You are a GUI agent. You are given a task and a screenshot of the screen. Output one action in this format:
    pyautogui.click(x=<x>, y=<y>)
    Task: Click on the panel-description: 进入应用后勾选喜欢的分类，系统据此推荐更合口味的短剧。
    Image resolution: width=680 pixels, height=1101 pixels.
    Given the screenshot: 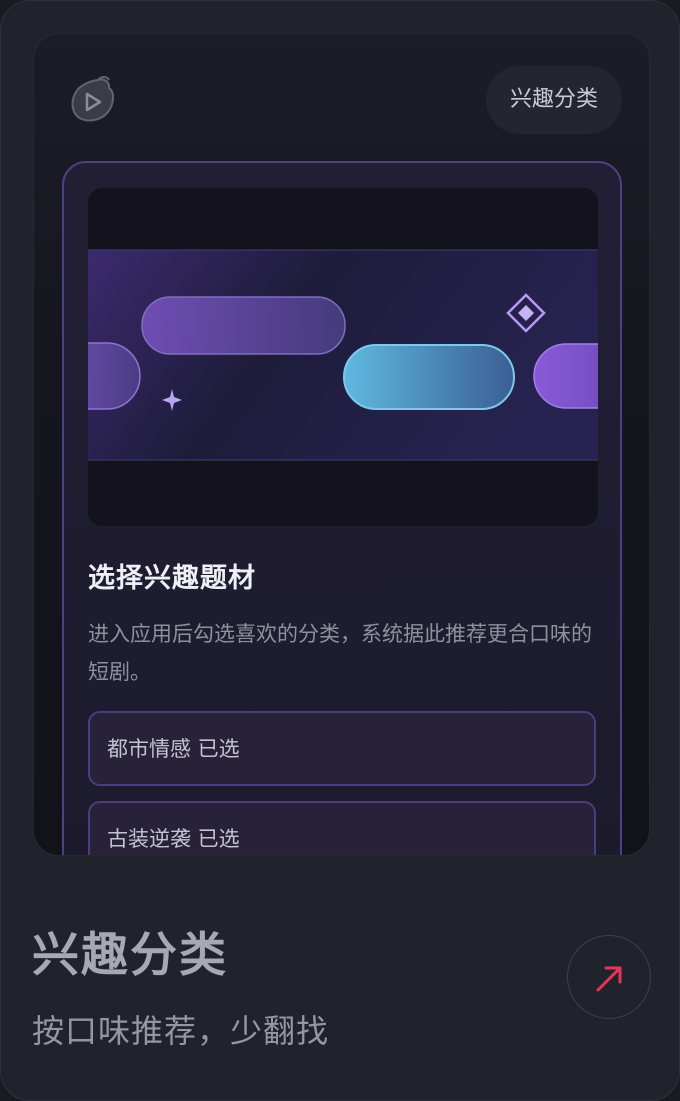 What is the action you would take?
    pyautogui.click(x=340, y=653)
    